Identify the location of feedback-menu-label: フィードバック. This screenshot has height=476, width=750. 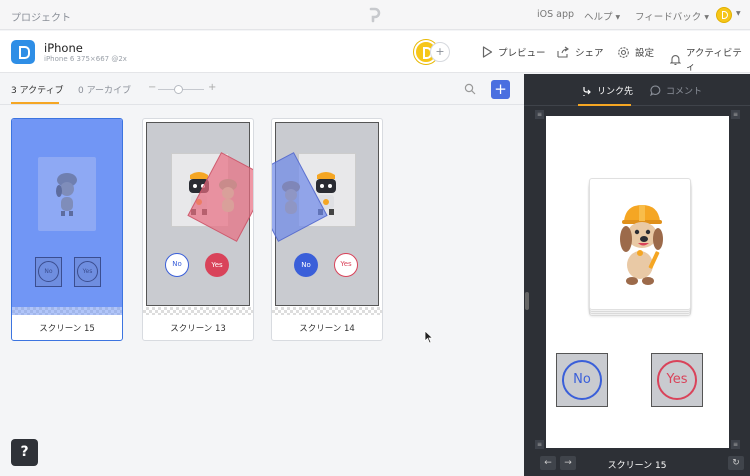
(668, 17).